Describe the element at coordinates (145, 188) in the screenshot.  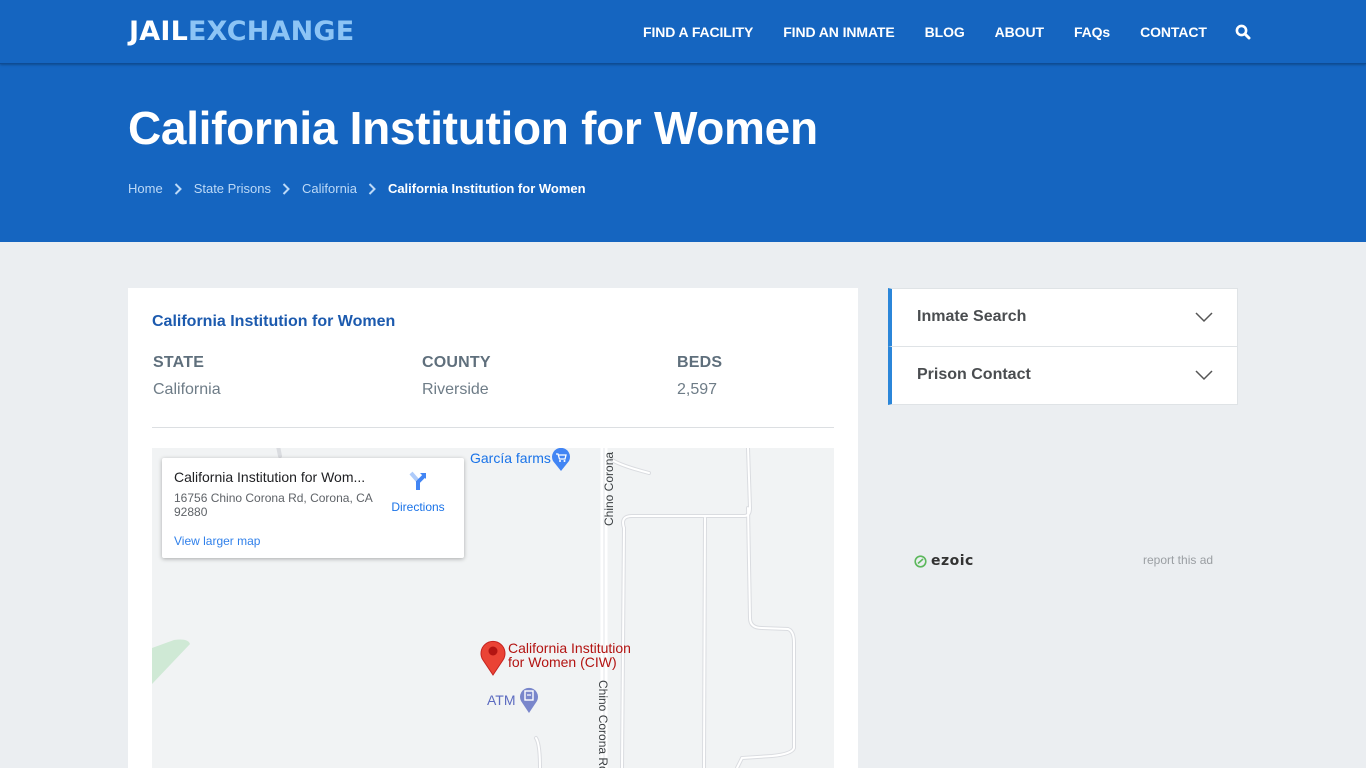
I see `breadcrumb-home: Home` at that location.